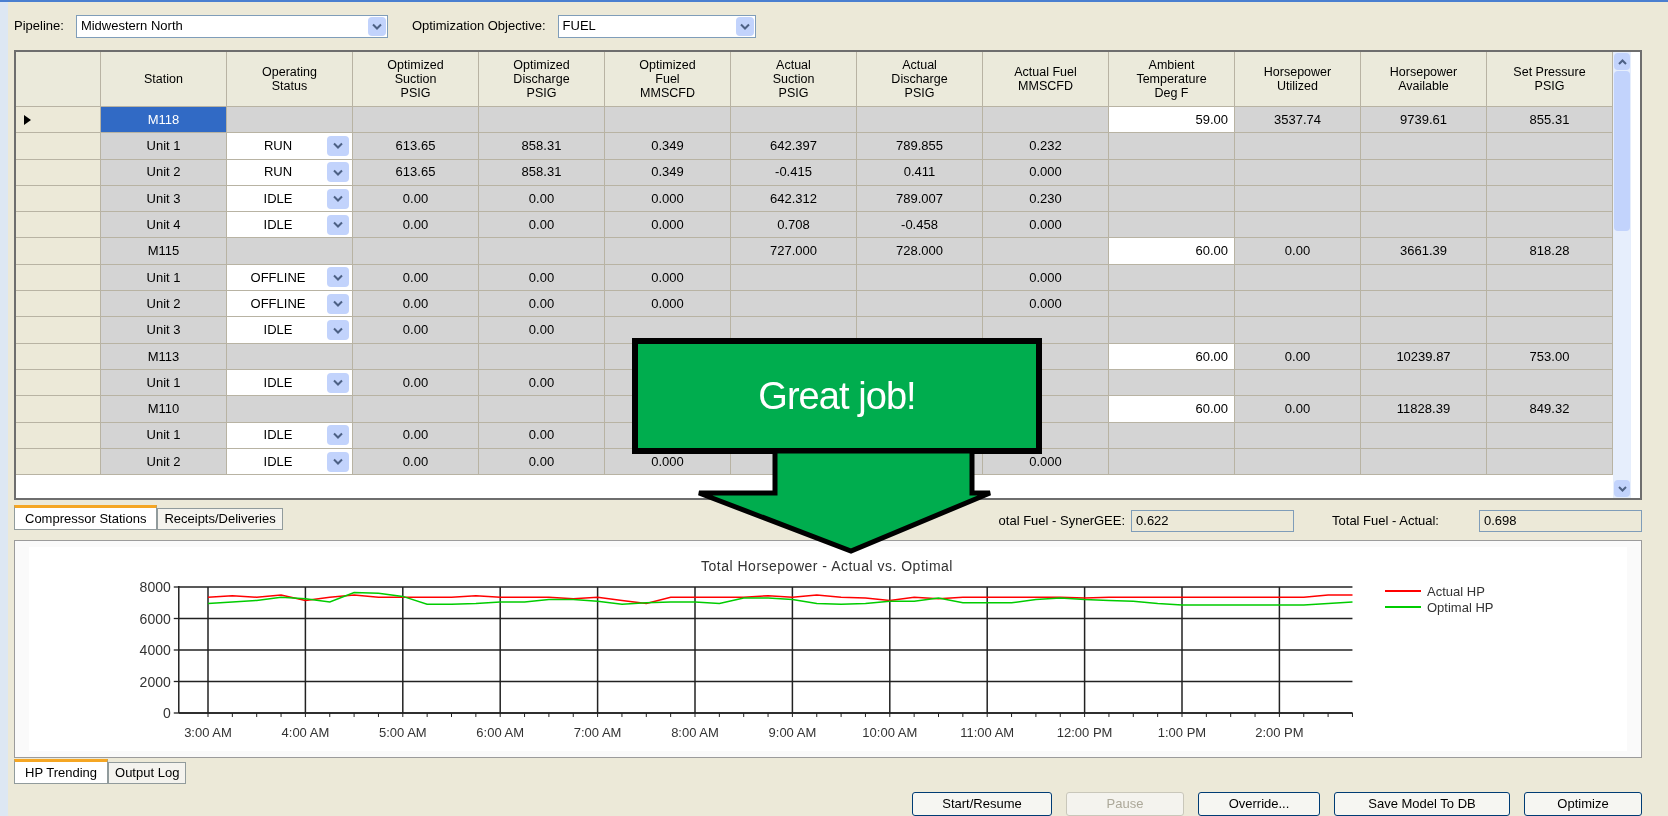 This screenshot has height=816, width=1668. What do you see at coordinates (1550, 409) in the screenshot?
I see `table-cell: 849.32` at bounding box center [1550, 409].